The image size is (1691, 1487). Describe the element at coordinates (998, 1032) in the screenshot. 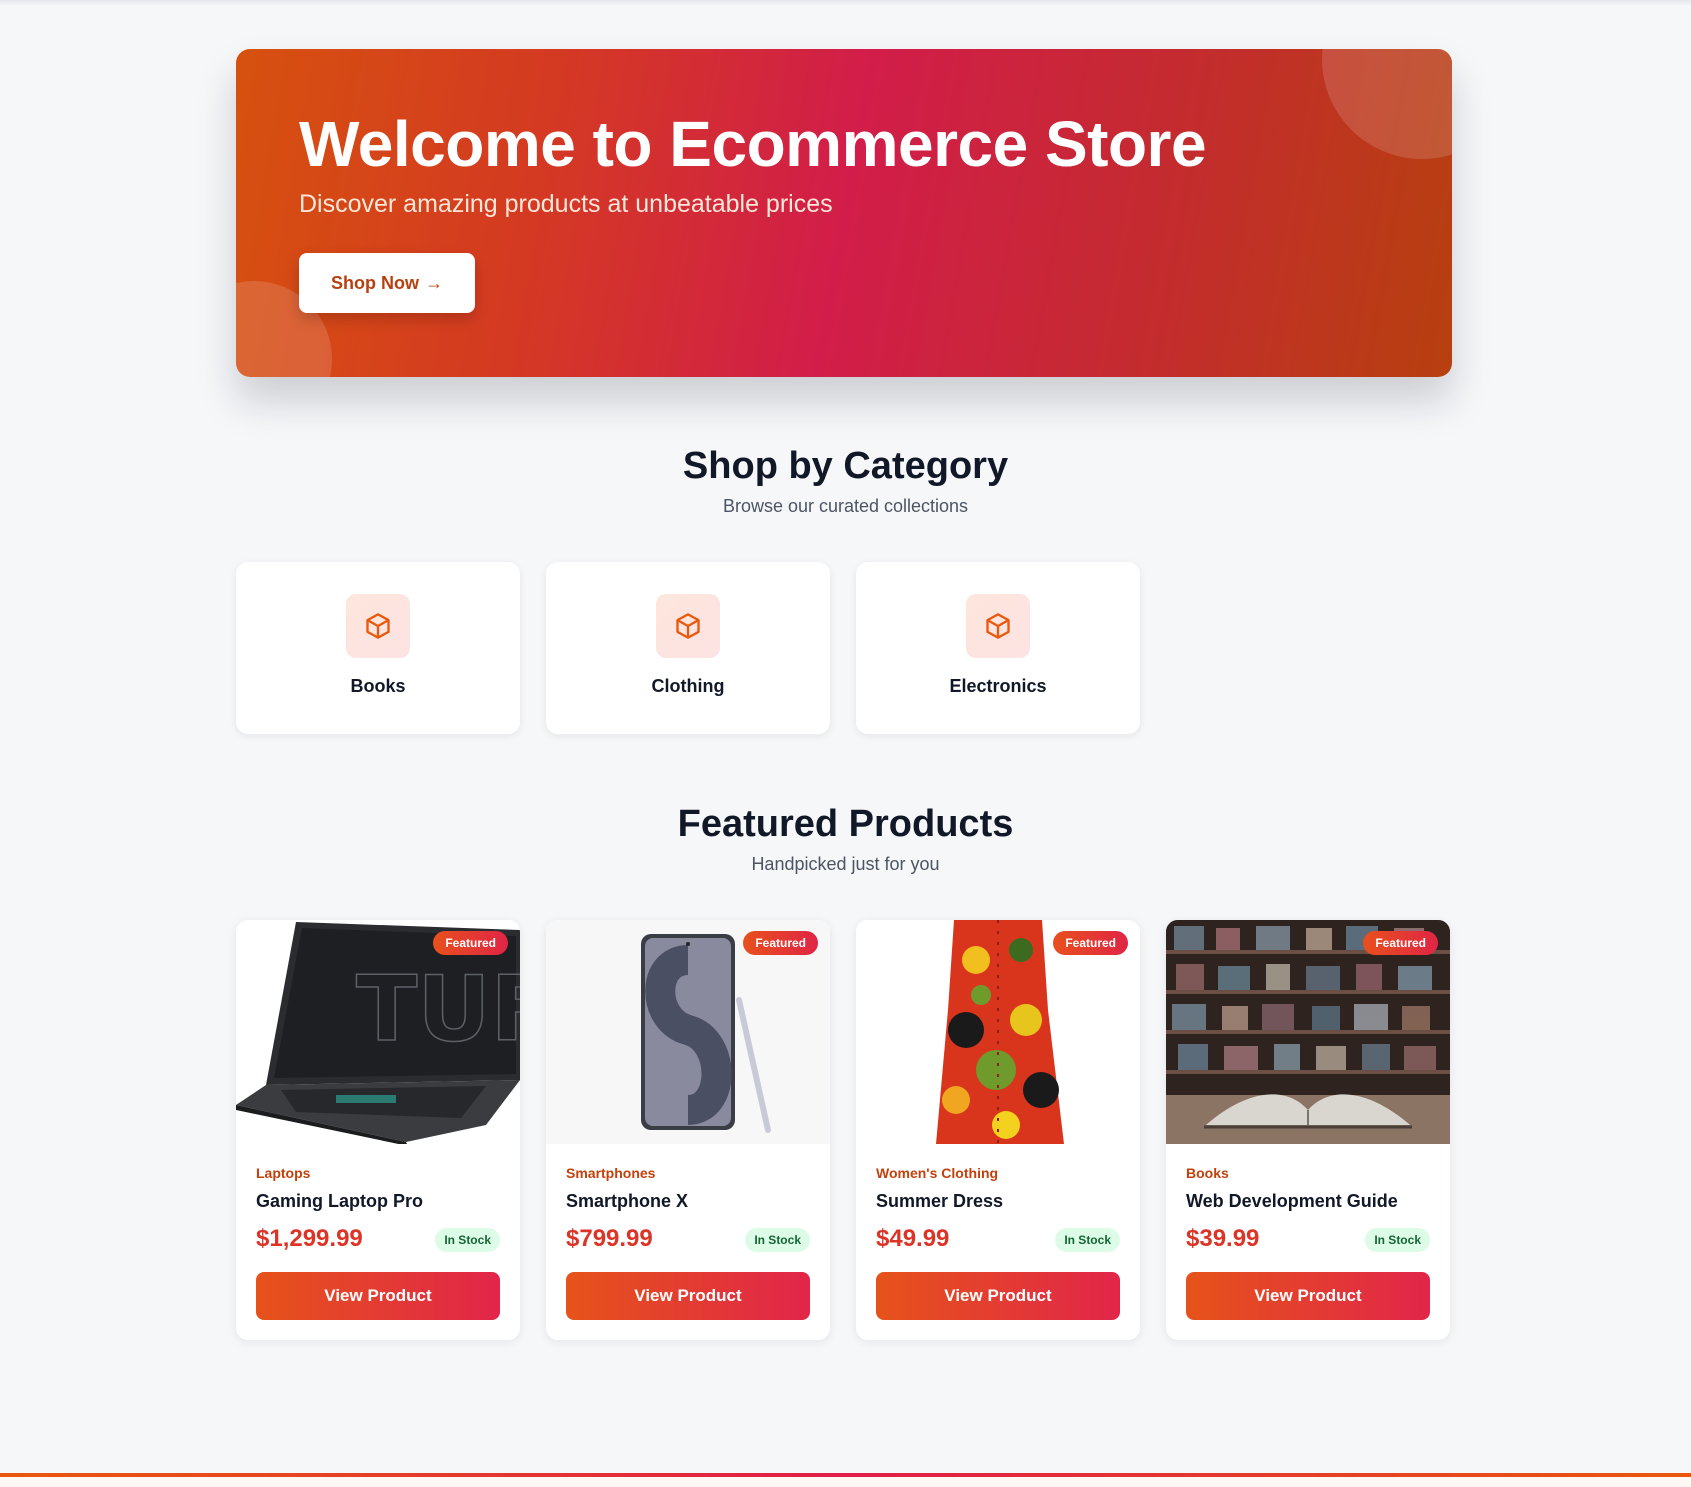

I see `dress-image: Featured` at that location.